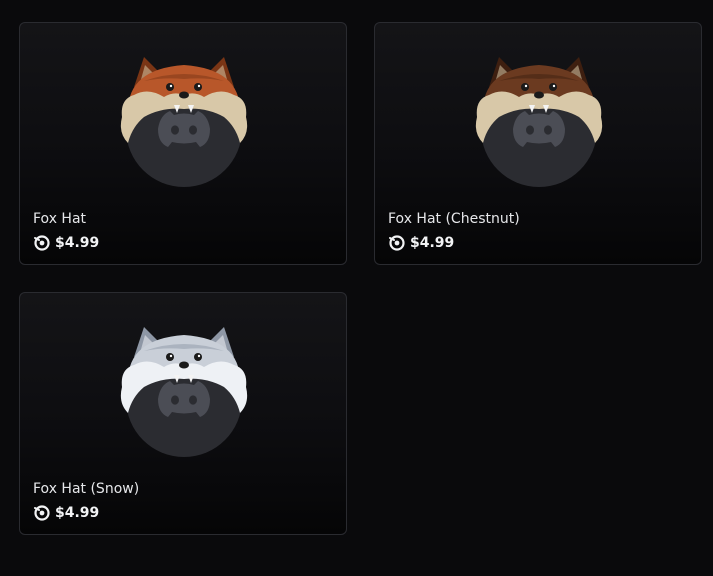  I want to click on item-name: Fox Hat (Chestnut), so click(454, 219).